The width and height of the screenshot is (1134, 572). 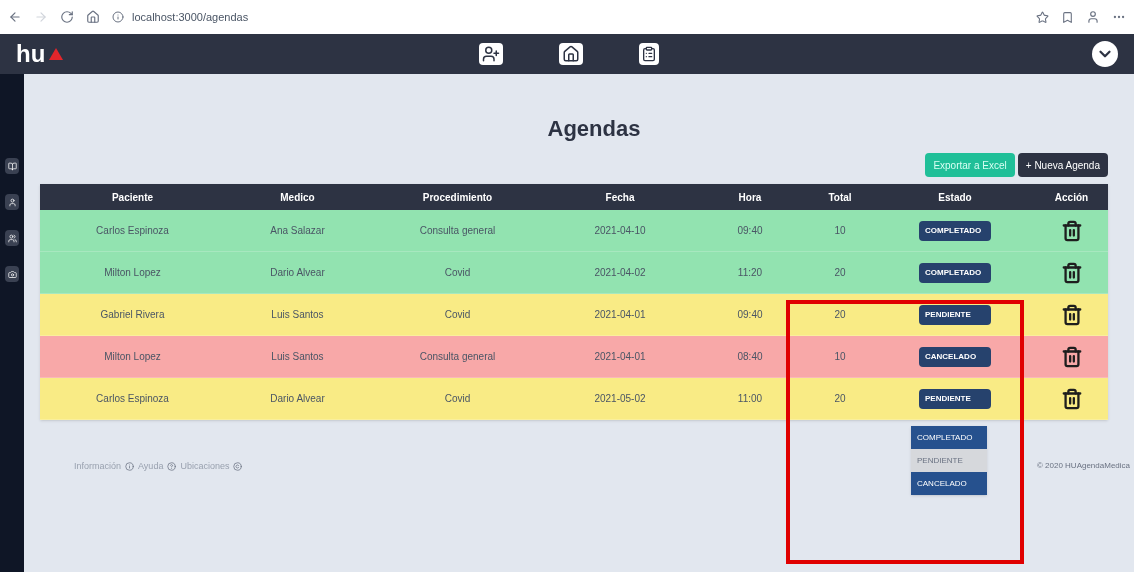 What do you see at coordinates (571, 54) in the screenshot?
I see `home-icon` at bounding box center [571, 54].